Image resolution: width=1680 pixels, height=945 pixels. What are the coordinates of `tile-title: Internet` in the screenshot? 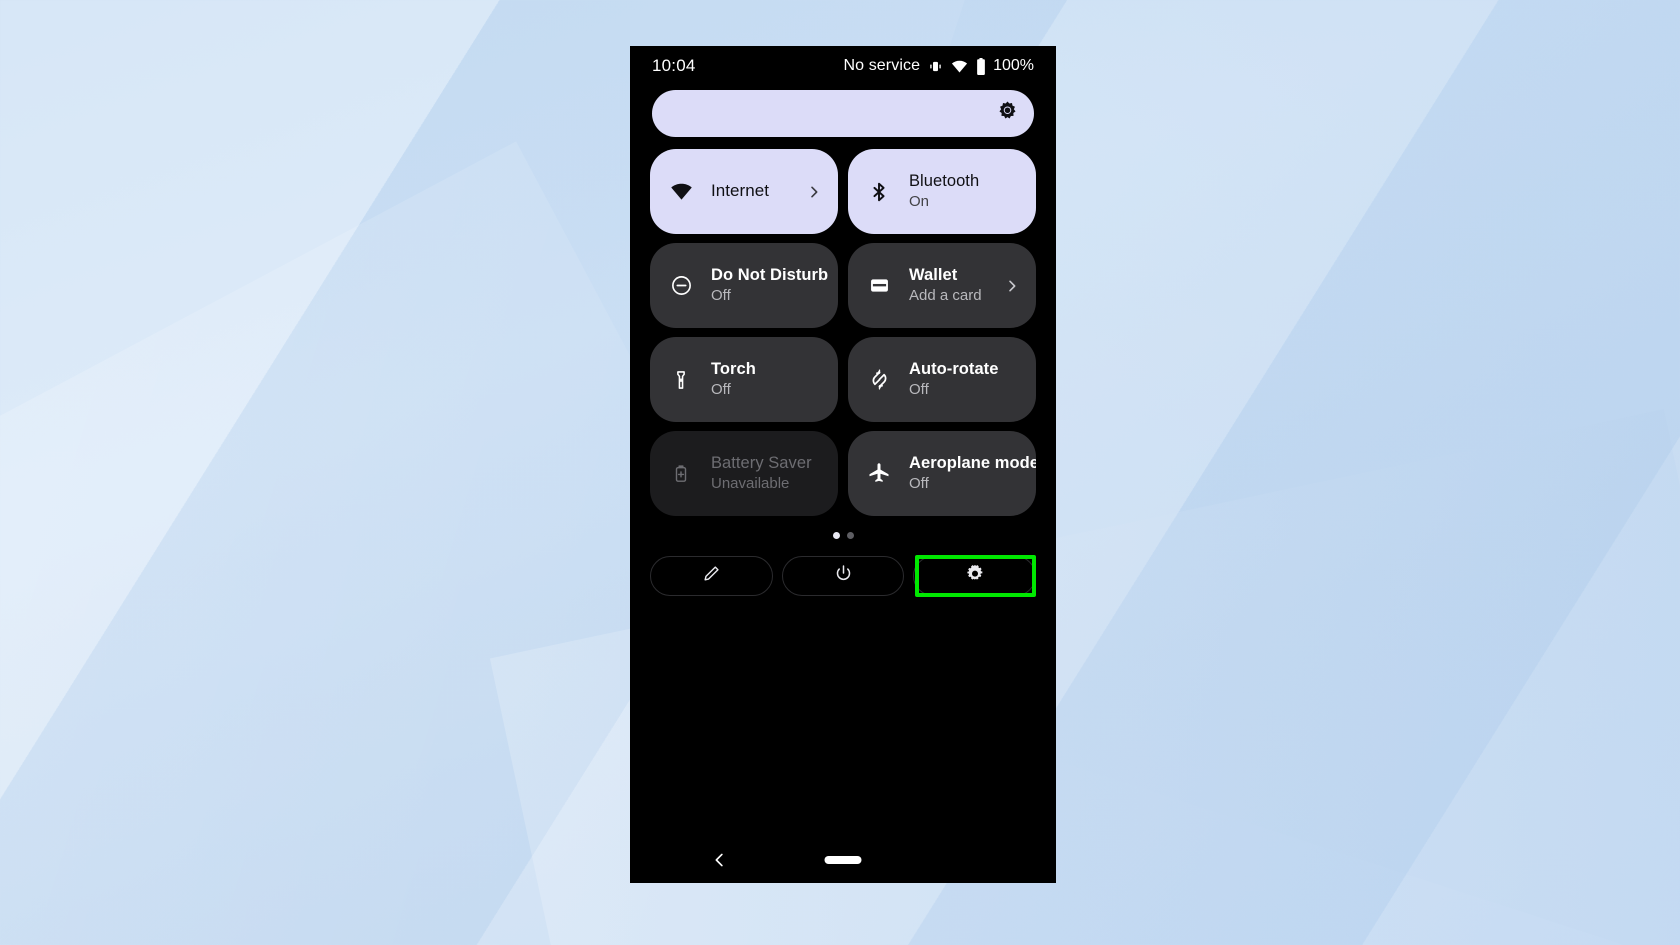 It's located at (740, 191).